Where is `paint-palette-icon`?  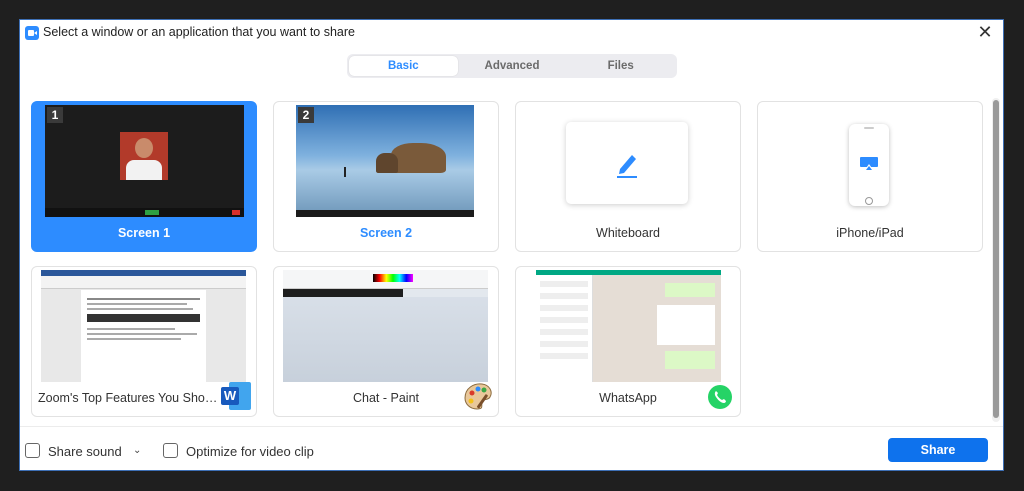 paint-palette-icon is located at coordinates (478, 396).